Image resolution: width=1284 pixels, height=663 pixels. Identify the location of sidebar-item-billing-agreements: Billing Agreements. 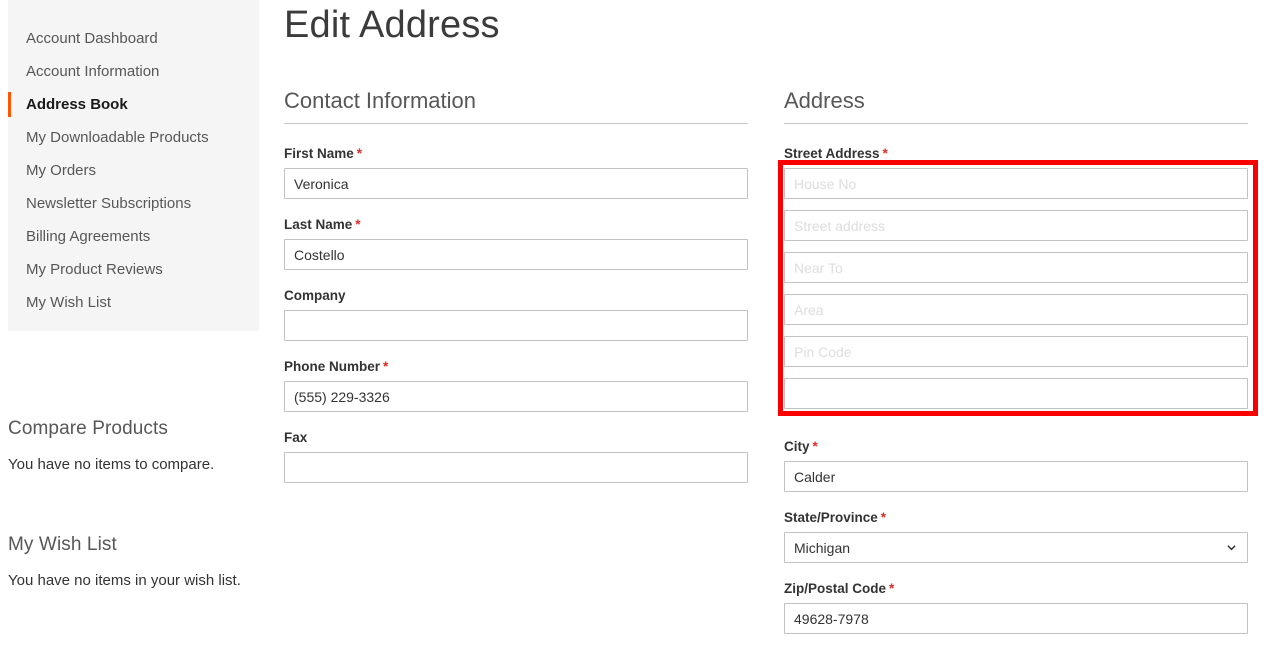
(133, 236).